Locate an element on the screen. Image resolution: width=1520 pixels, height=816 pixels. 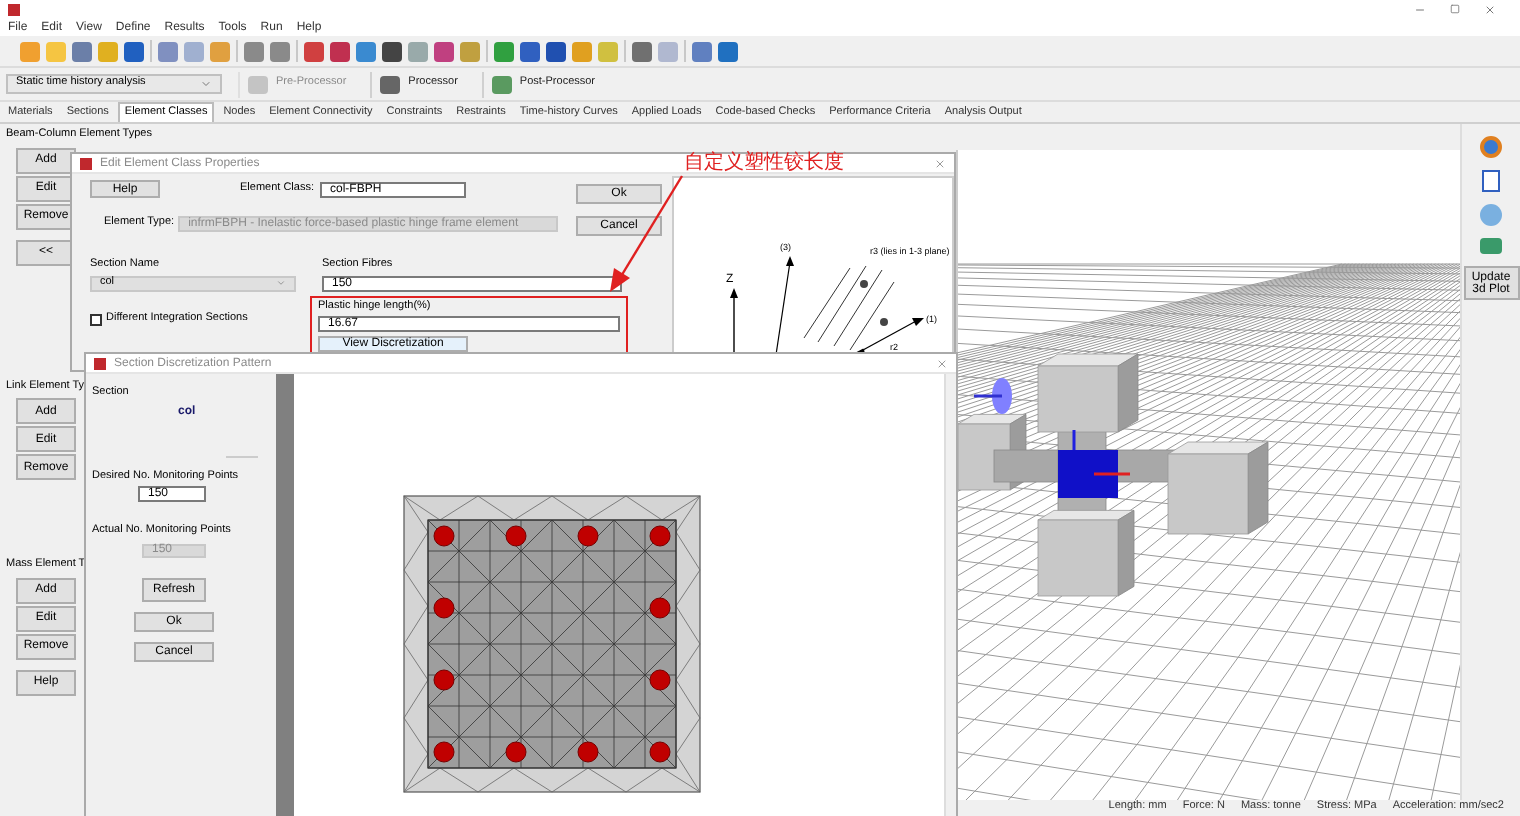
annotation-arrow is located at coordinates (644, 234).